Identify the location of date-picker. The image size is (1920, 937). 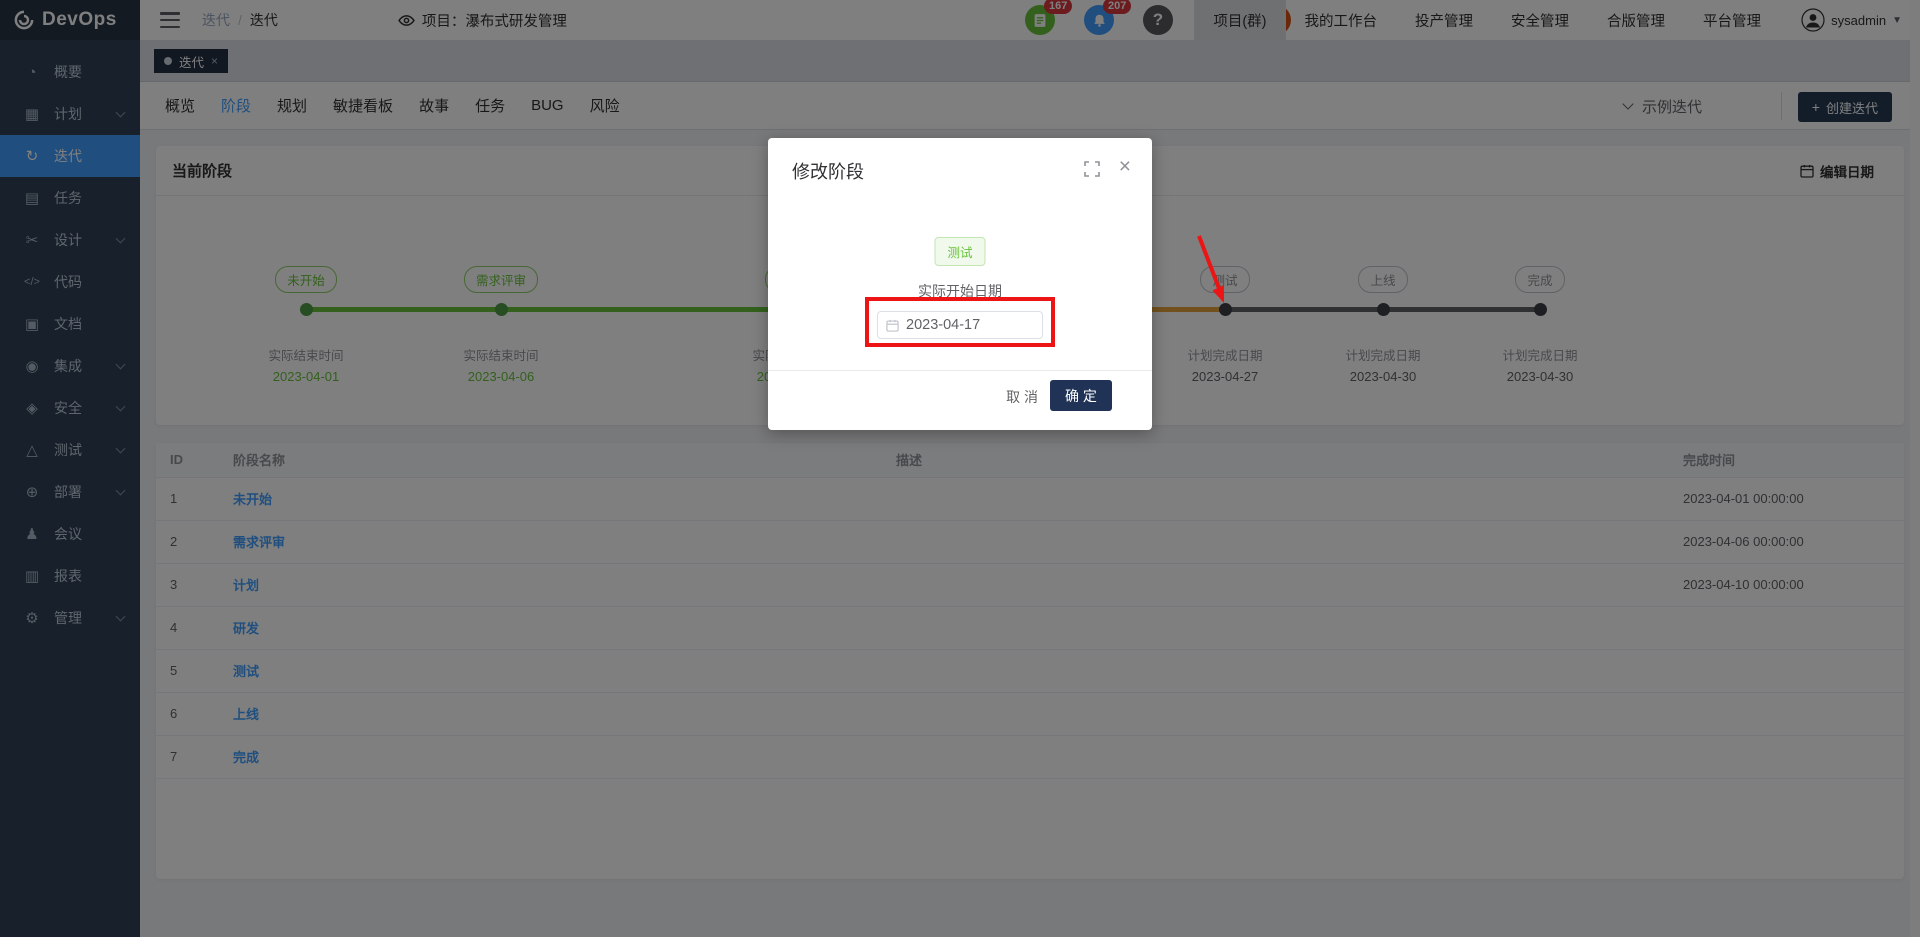
(960, 325).